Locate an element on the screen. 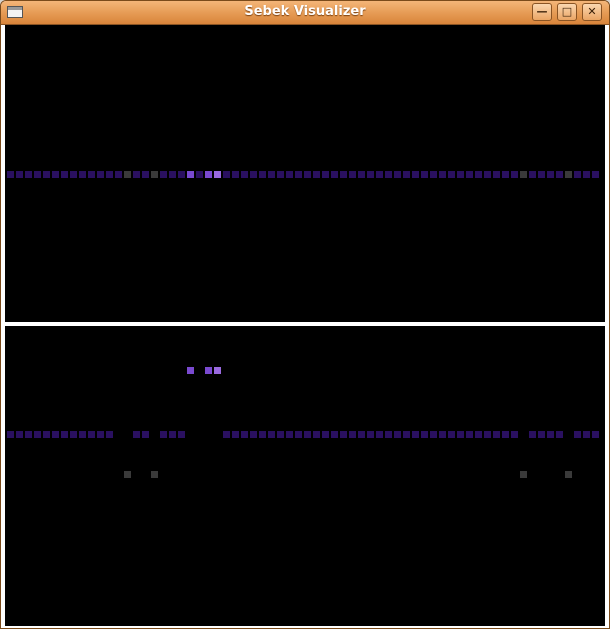 Image resolution: width=610 pixels, height=629 pixels. maximize-icon: □ is located at coordinates (567, 11).